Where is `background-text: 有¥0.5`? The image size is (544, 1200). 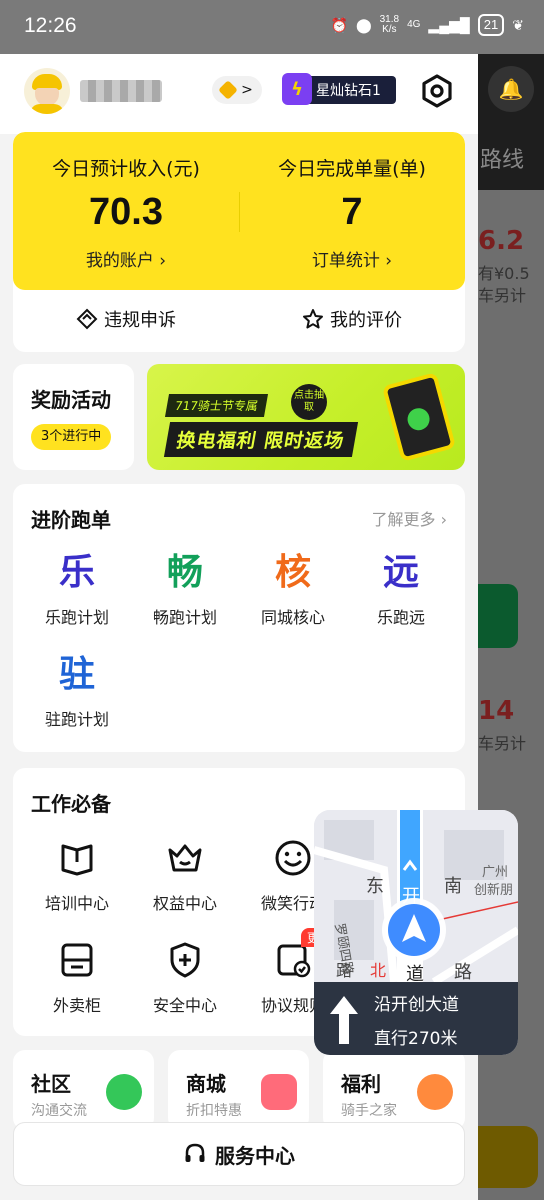
background-text: 有¥0.5 is located at coordinates (504, 273).